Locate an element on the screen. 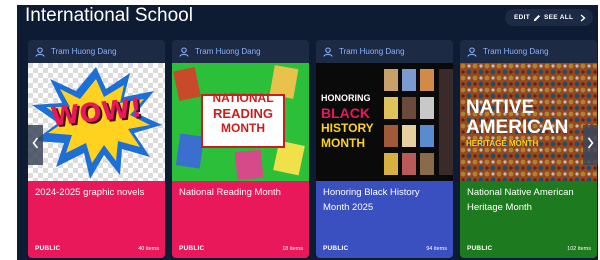  carousel-next-button is located at coordinates (590, 145).